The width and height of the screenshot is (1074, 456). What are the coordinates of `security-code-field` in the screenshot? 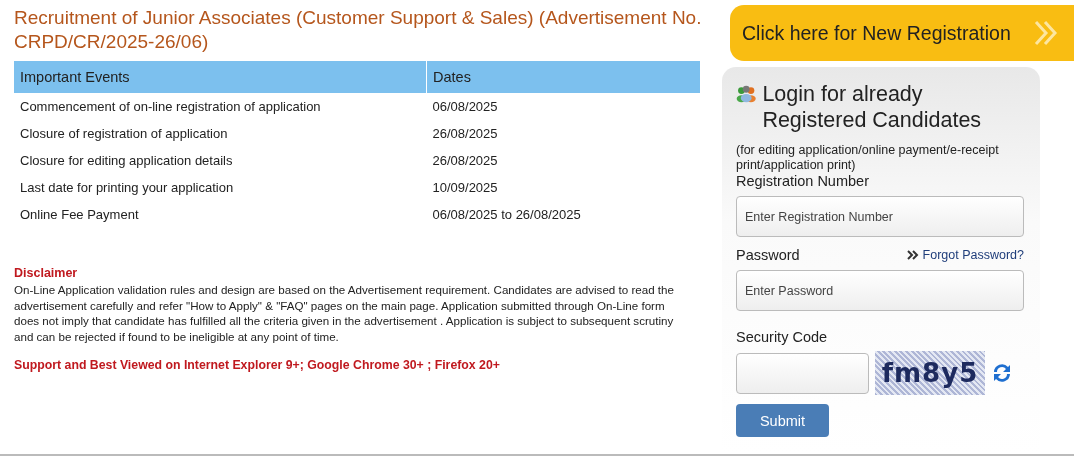 It's located at (802, 373).